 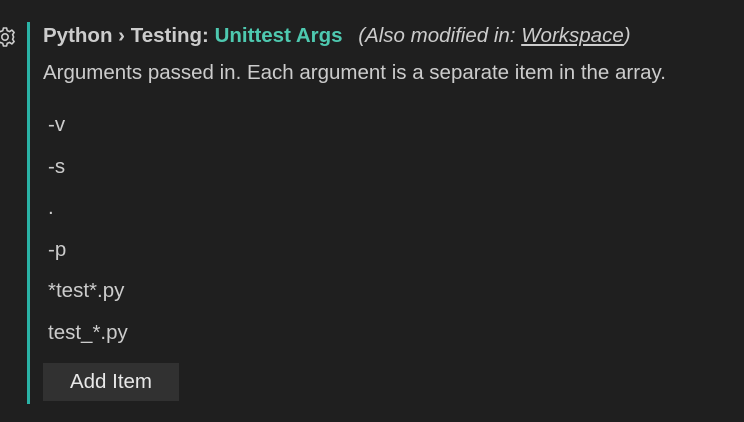 What do you see at coordinates (9, 37) in the screenshot?
I see `gear-icon` at bounding box center [9, 37].